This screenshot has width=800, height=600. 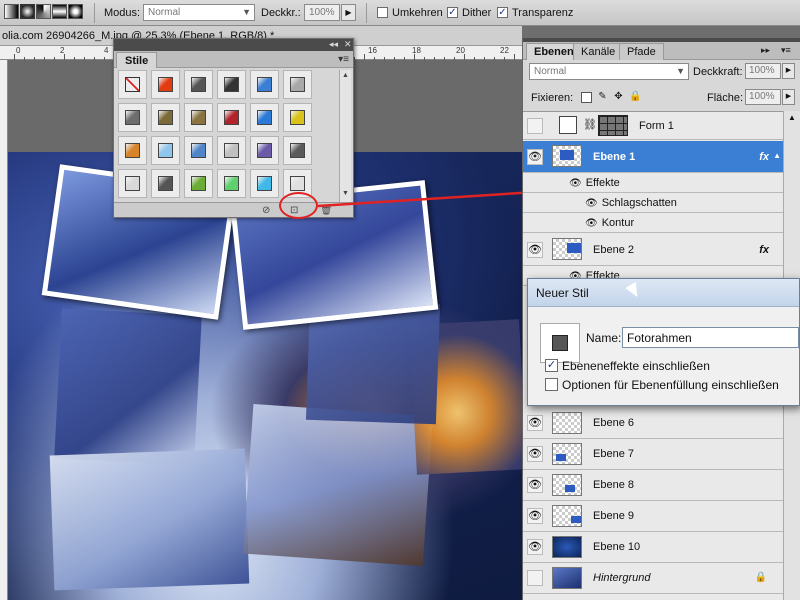 I want to click on diamond-gradient-button, so click(x=75, y=11).